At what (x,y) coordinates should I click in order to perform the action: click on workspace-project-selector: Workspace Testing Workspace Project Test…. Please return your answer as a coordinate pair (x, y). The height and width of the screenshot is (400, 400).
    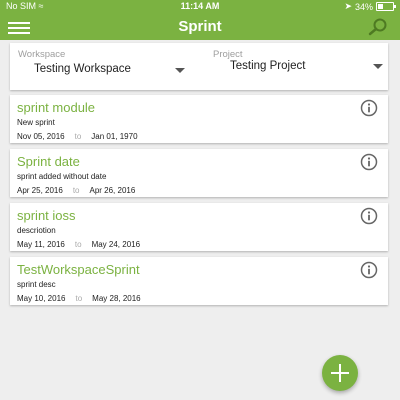
    Looking at the image, I should click on (199, 66).